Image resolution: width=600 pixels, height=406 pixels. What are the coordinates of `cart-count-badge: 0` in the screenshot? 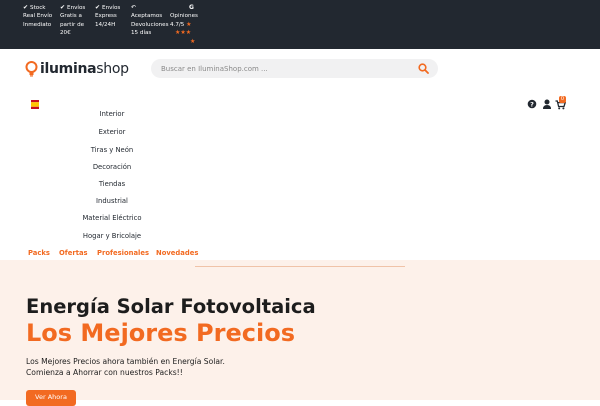 It's located at (562, 99).